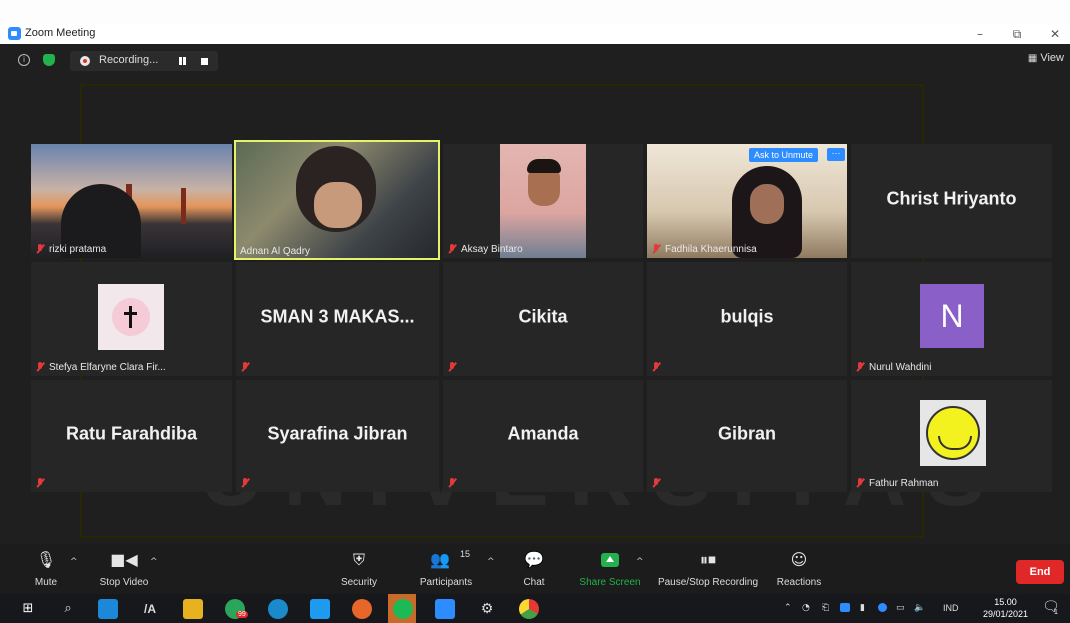 The height and width of the screenshot is (623, 1070). I want to click on participant-name: Fadhila Khaerunnisa, so click(711, 249).